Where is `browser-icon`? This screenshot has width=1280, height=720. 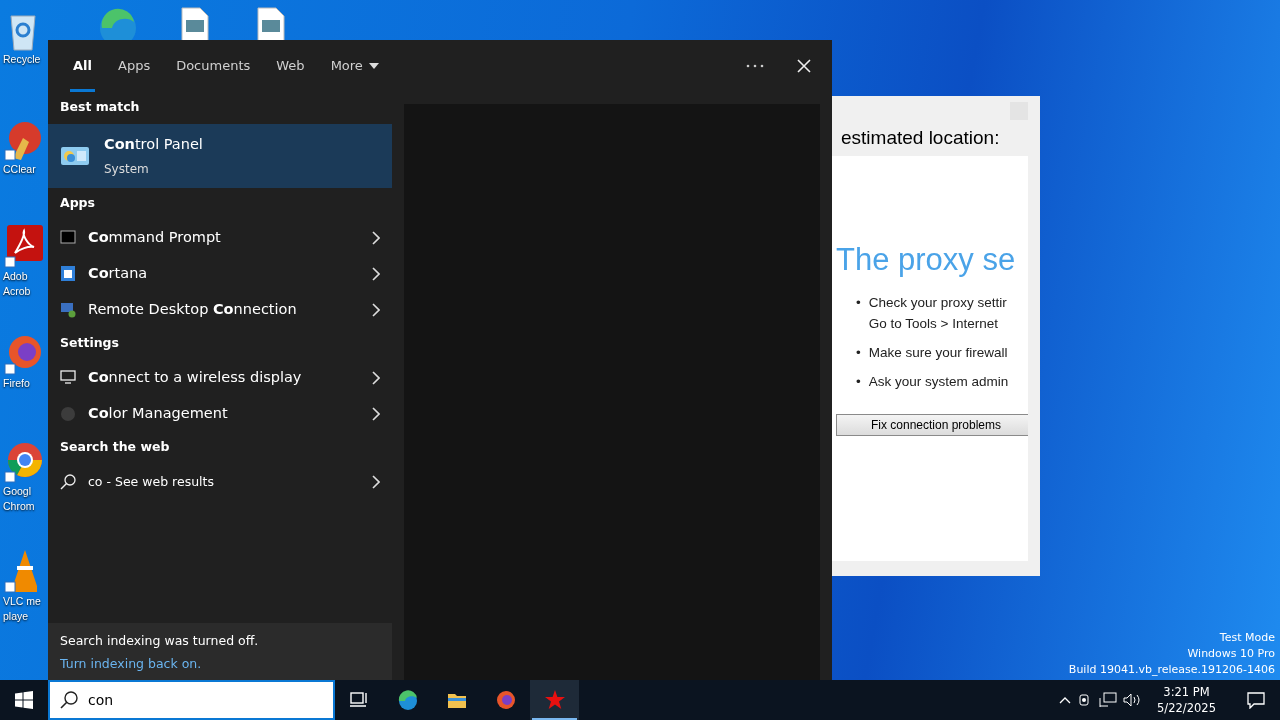 browser-icon is located at coordinates (407, 700).